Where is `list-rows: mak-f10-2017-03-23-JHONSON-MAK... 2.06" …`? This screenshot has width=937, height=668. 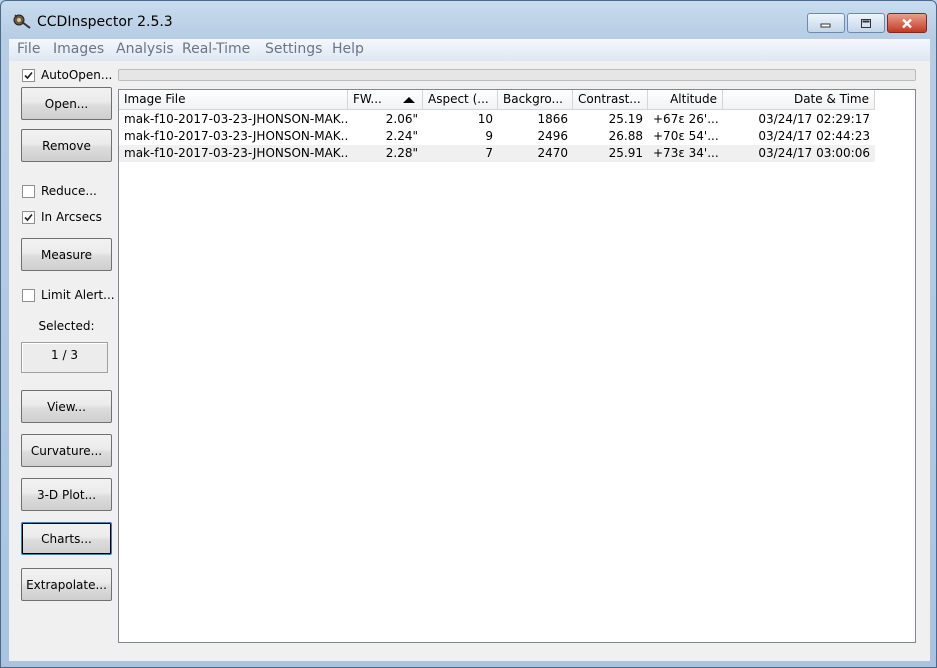
list-rows: mak-f10-2017-03-23-JHONSON-MAK... 2.06" … is located at coordinates (497, 136).